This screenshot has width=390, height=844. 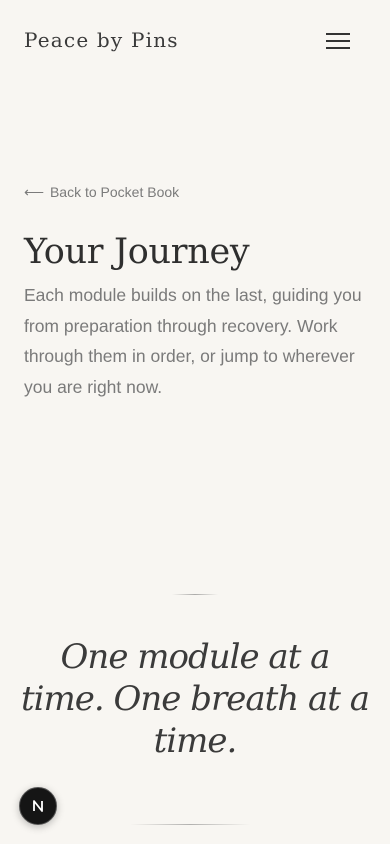 I want to click on back-arrow-icon: ⟵, so click(x=34, y=192).